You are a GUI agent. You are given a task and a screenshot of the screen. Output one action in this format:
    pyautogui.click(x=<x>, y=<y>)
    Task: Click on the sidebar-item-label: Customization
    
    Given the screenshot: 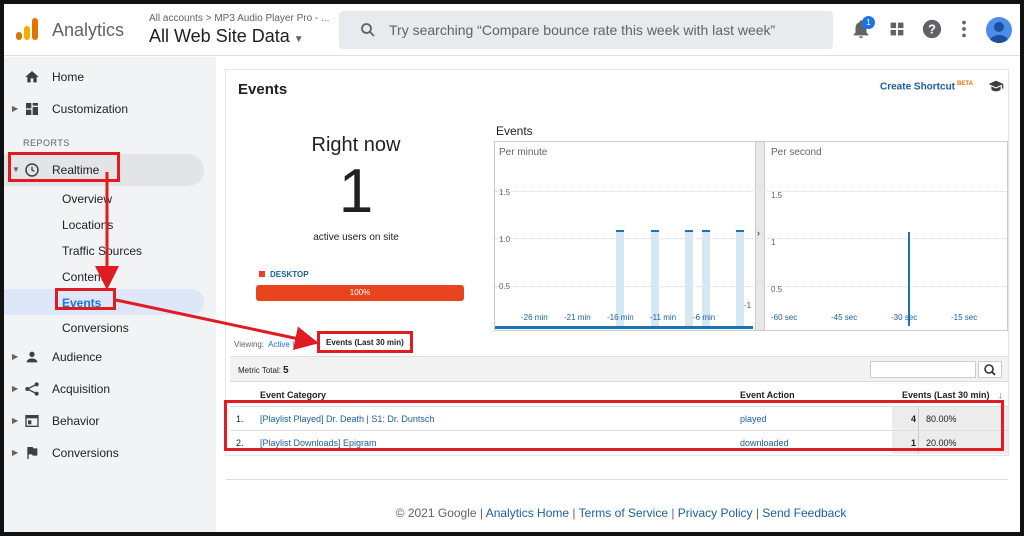 What is the action you would take?
    pyautogui.click(x=90, y=109)
    